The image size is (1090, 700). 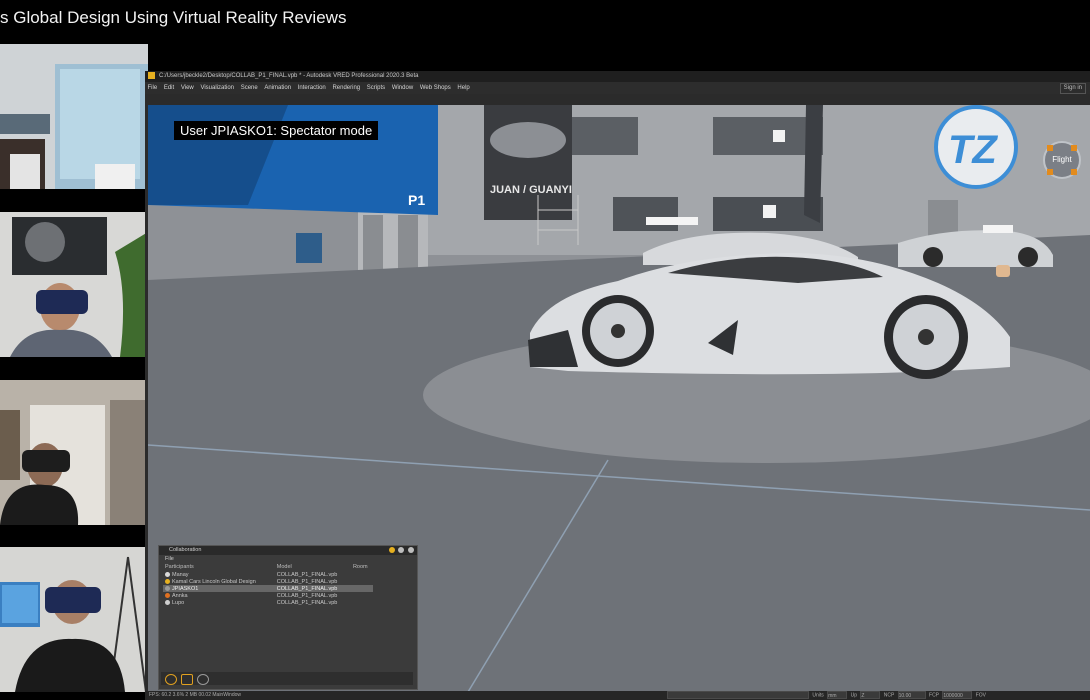 I want to click on table-row: JPIASKO1 COLLAB_P1_FINAL.vpb, so click(x=268, y=588).